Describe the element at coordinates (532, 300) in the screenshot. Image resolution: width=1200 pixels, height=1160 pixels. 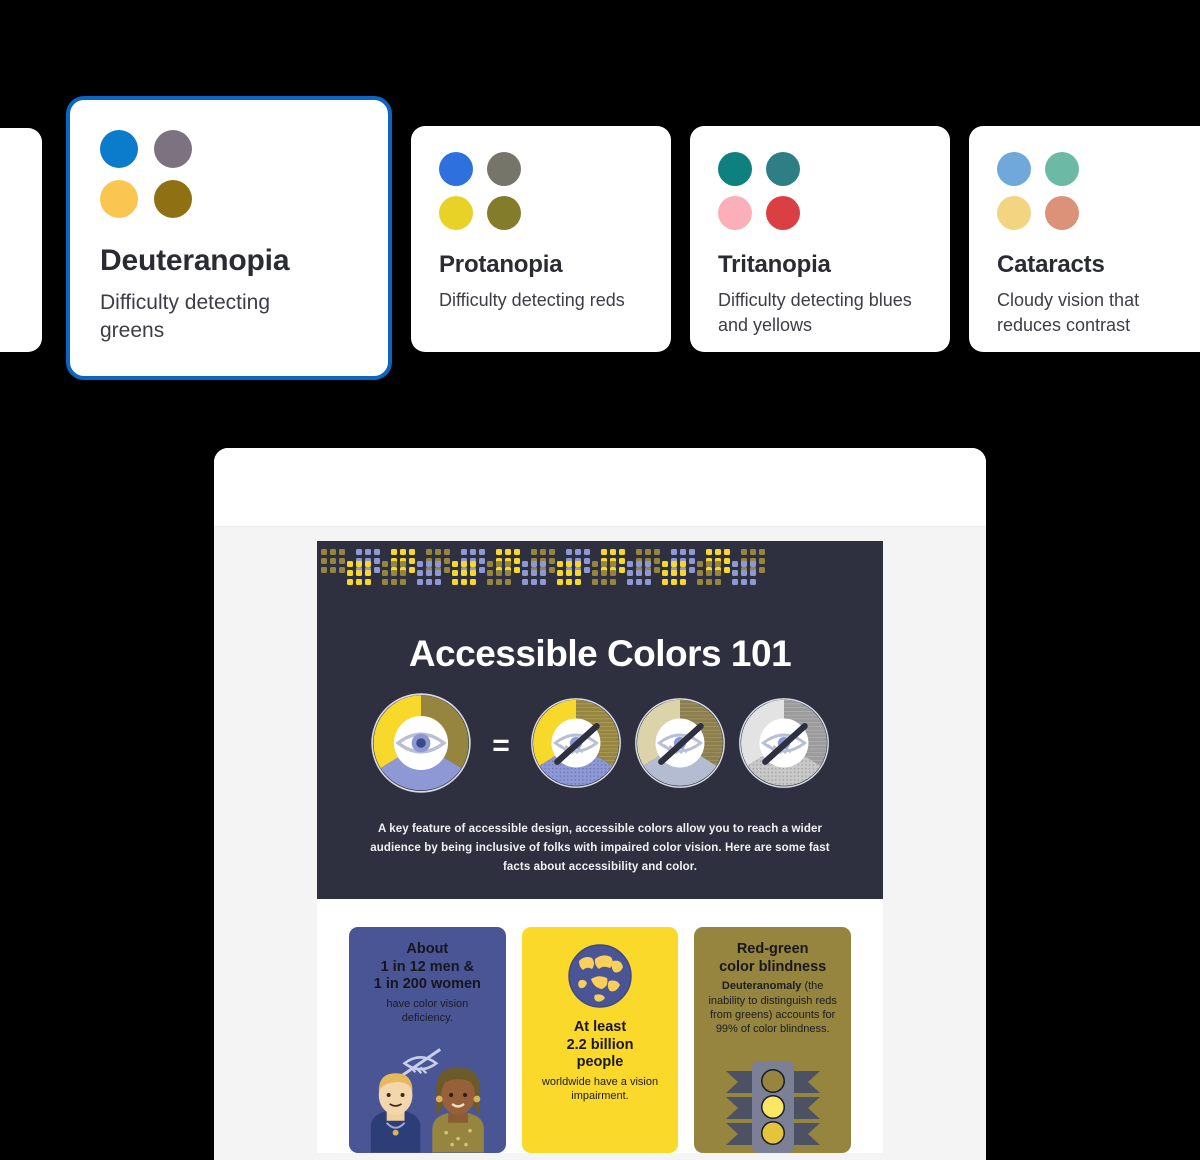
I see `vision-card-description: Difficulty detecting reds` at that location.